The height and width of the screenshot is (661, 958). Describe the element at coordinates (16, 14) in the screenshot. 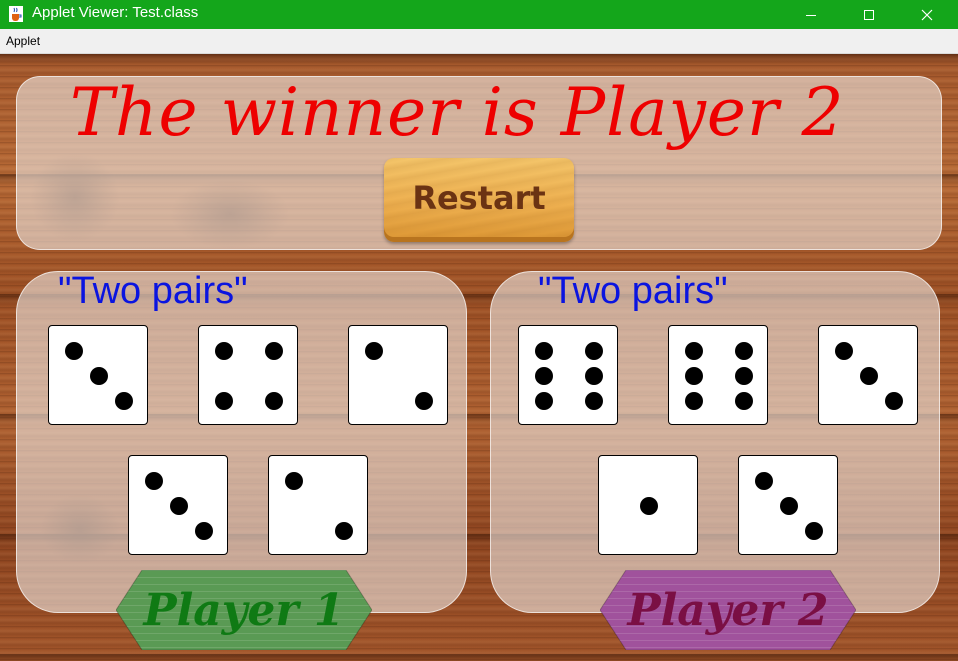

I see `java-cup-icon` at that location.